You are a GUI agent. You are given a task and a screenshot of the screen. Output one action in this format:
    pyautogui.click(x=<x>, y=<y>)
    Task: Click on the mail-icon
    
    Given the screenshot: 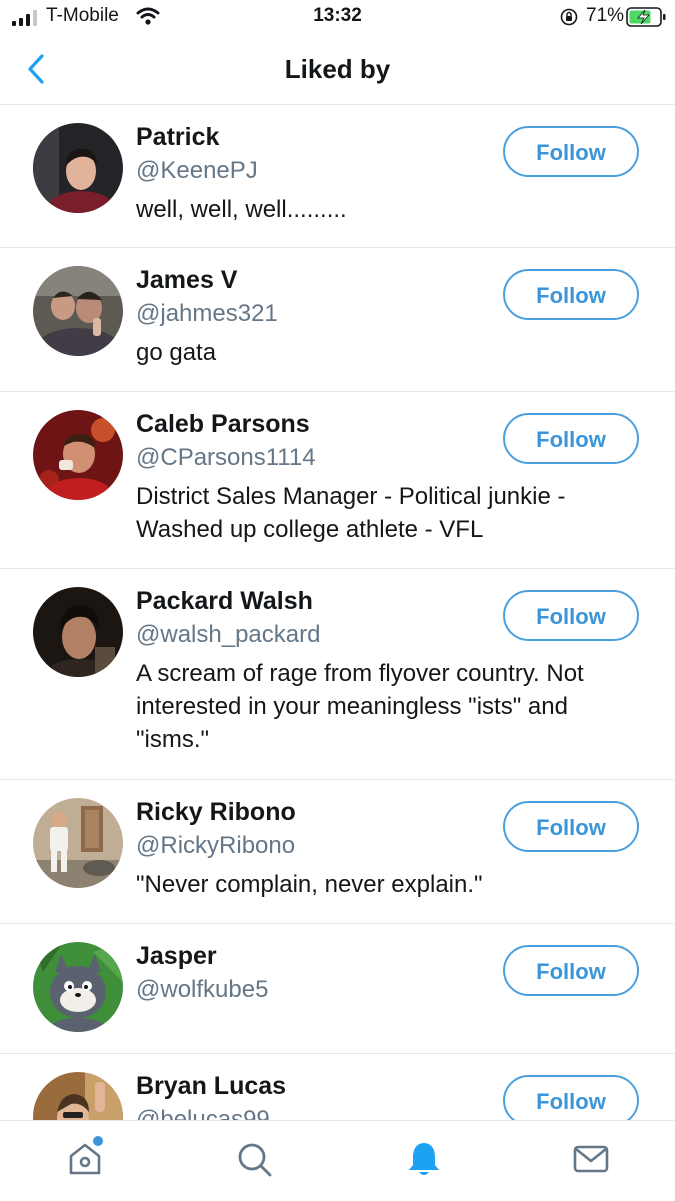 What is the action you would take?
    pyautogui.click(x=591, y=1159)
    